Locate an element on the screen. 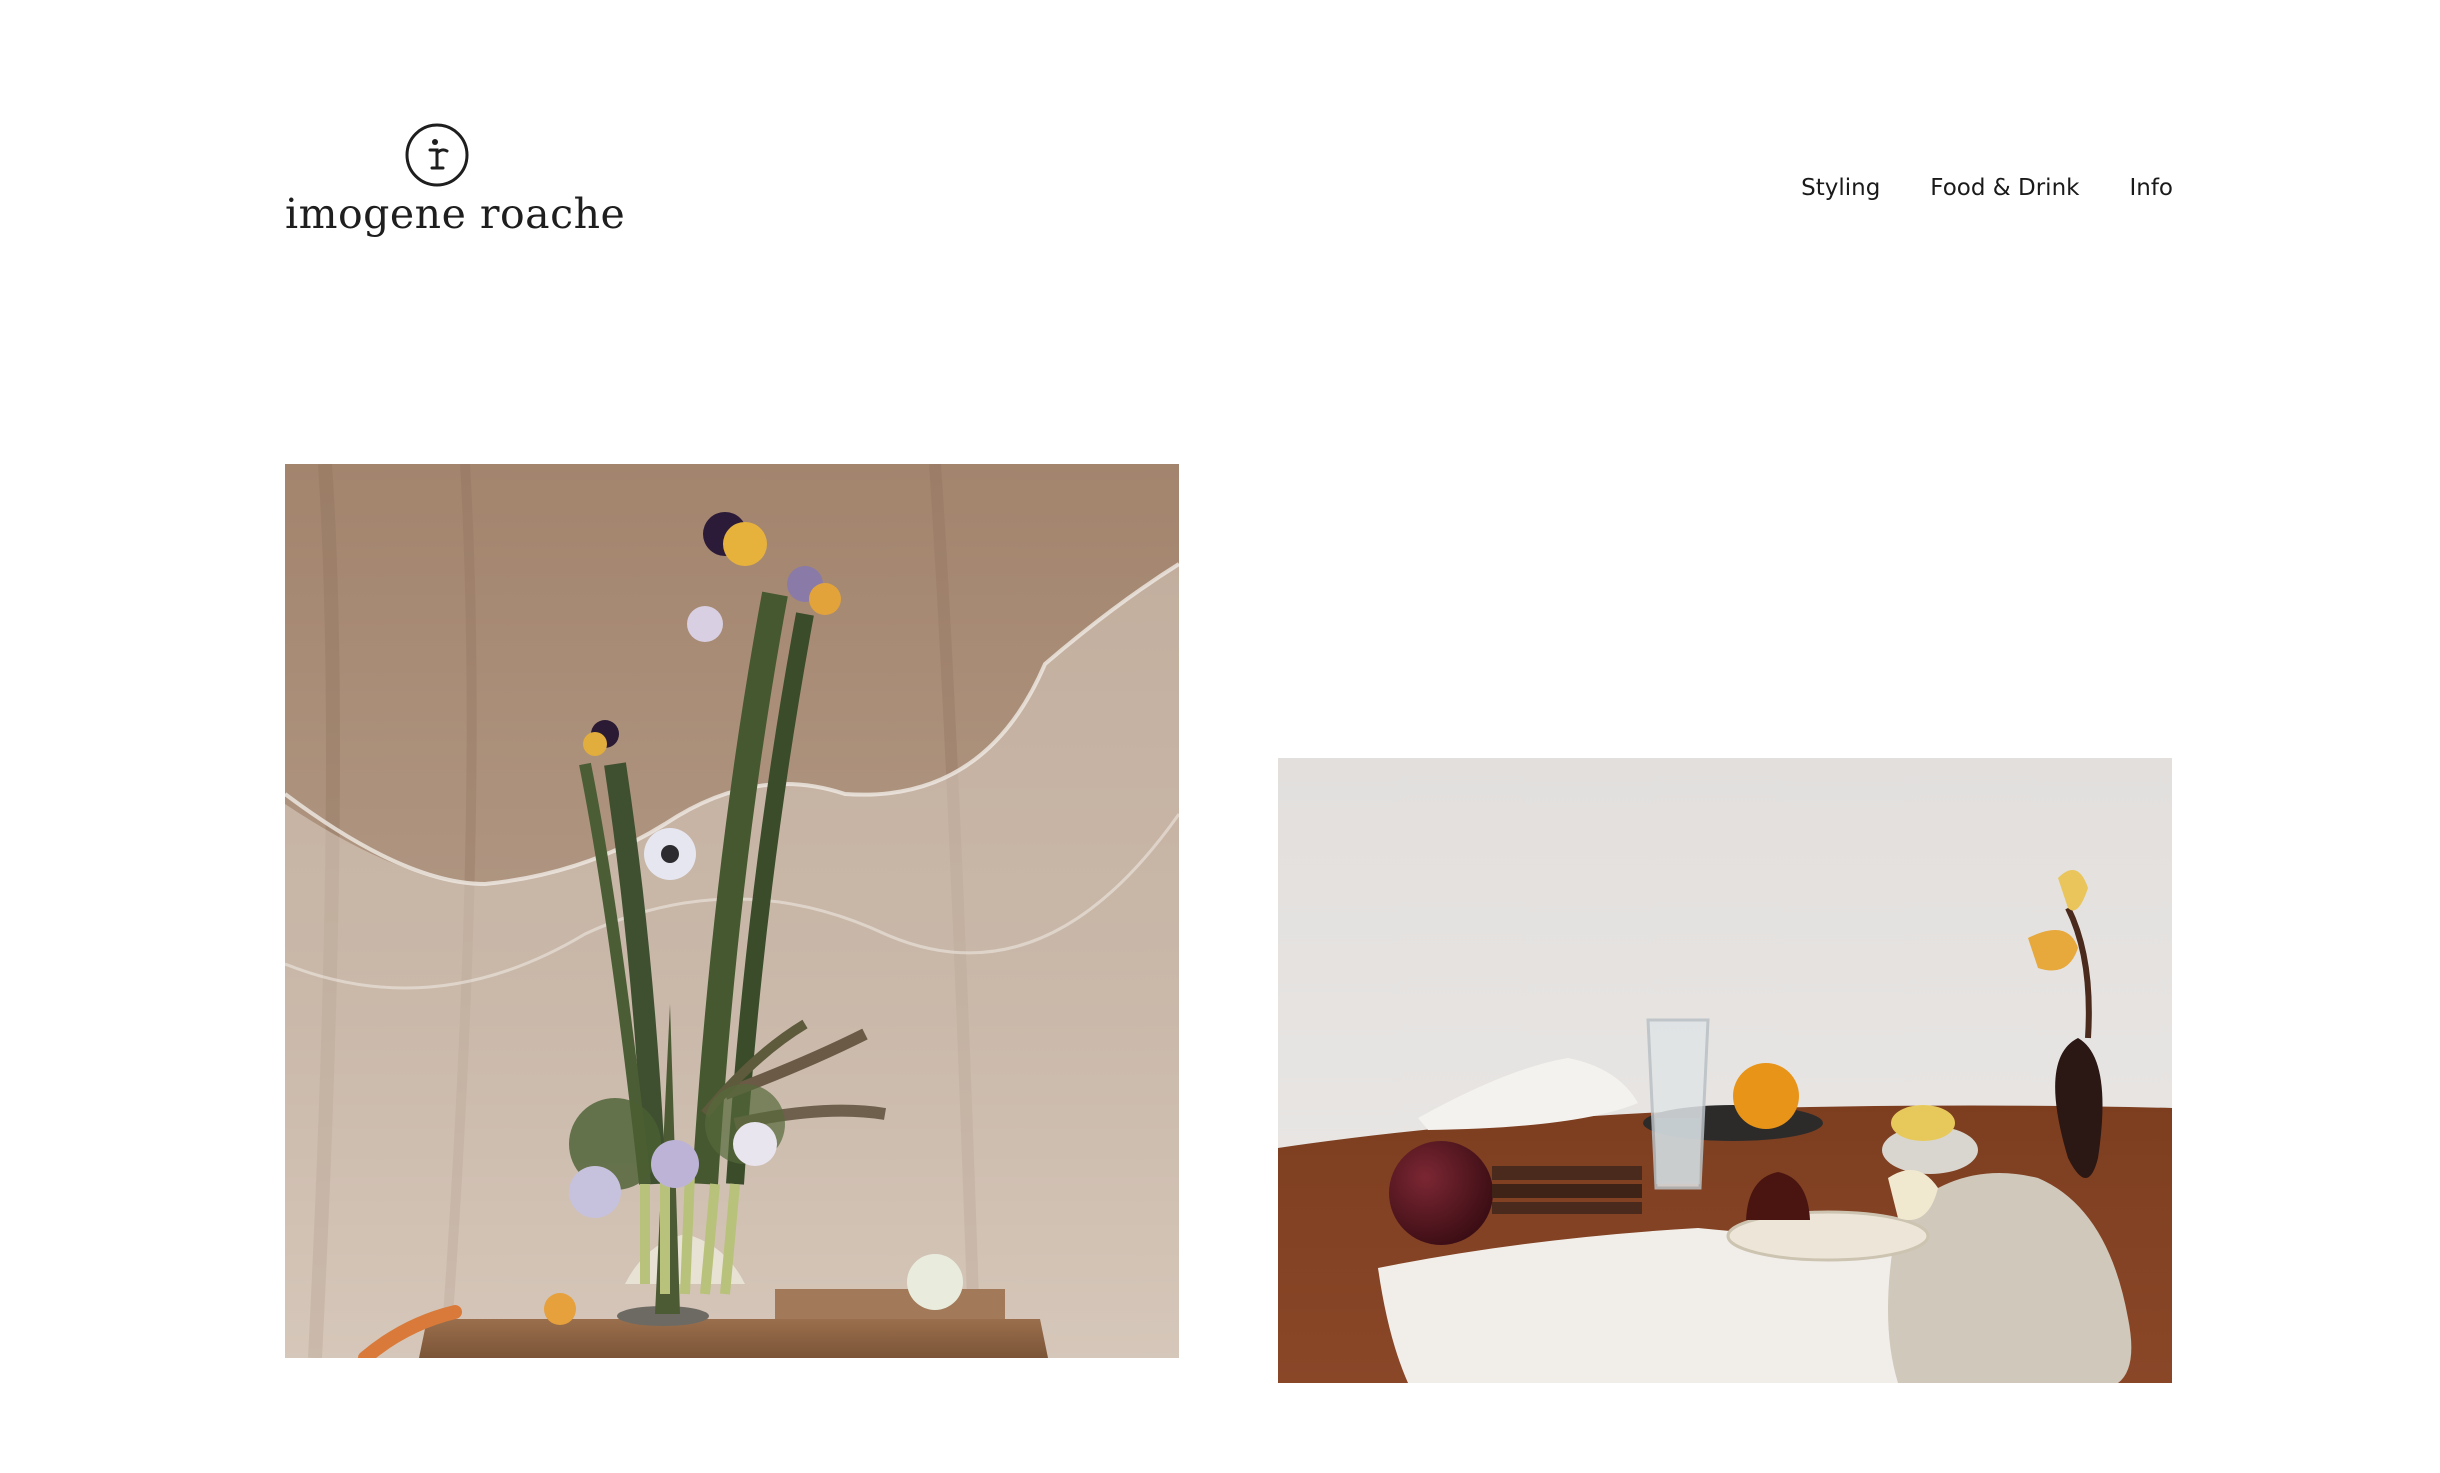 The width and height of the screenshot is (2440, 1473). site-logo: imogene roache is located at coordinates (455, 187).